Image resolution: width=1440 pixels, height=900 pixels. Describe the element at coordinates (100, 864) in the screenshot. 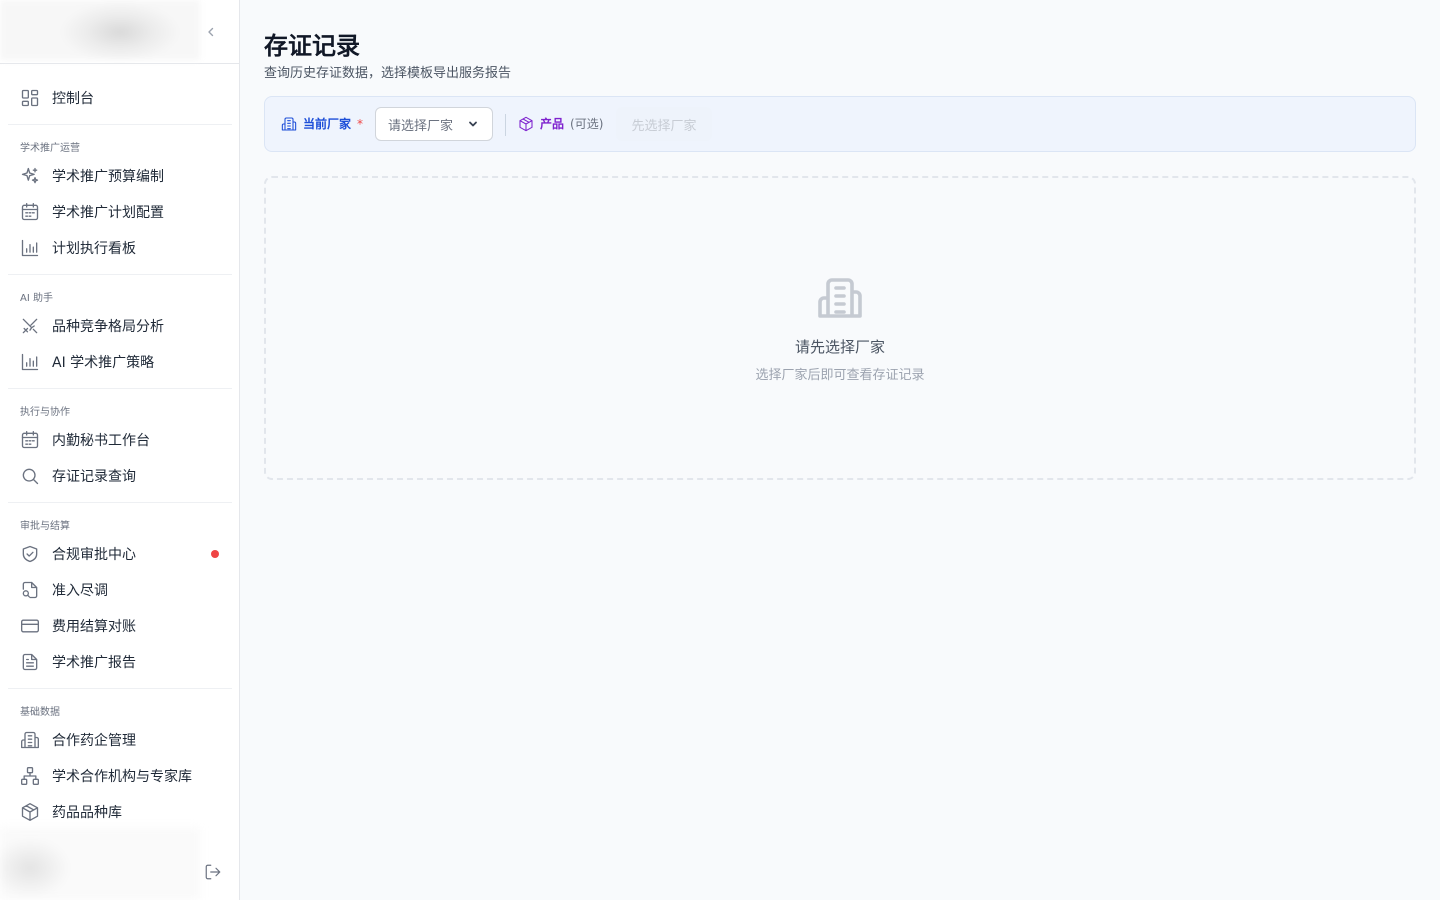

I see `user-profile` at that location.